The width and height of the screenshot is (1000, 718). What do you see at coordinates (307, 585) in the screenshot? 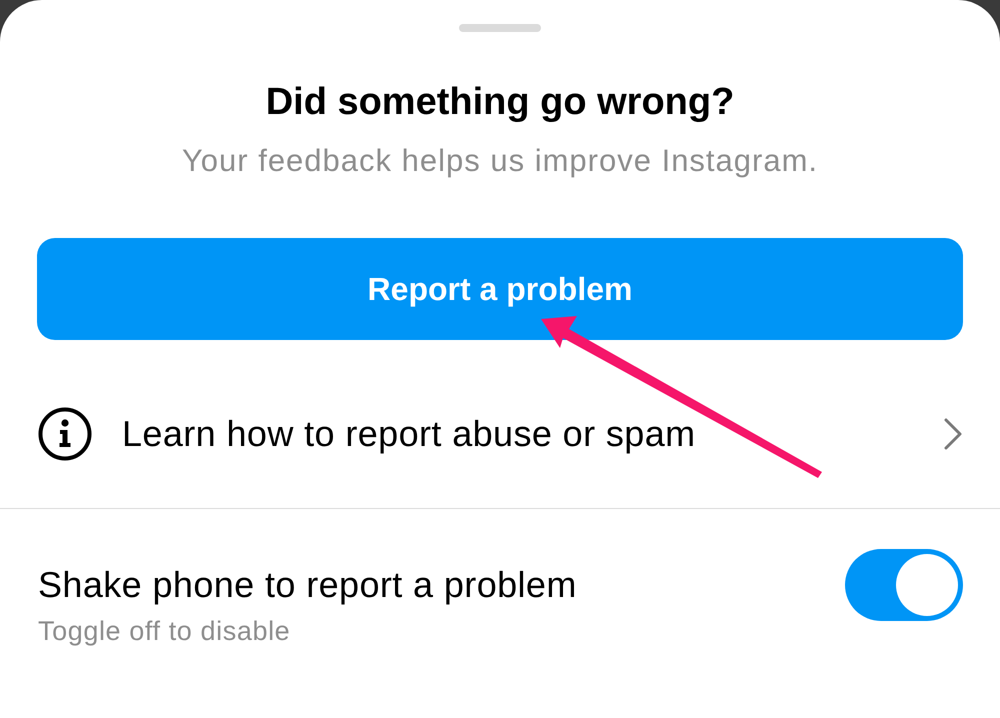
I see `setting-label: Shake phone to report a problem` at bounding box center [307, 585].